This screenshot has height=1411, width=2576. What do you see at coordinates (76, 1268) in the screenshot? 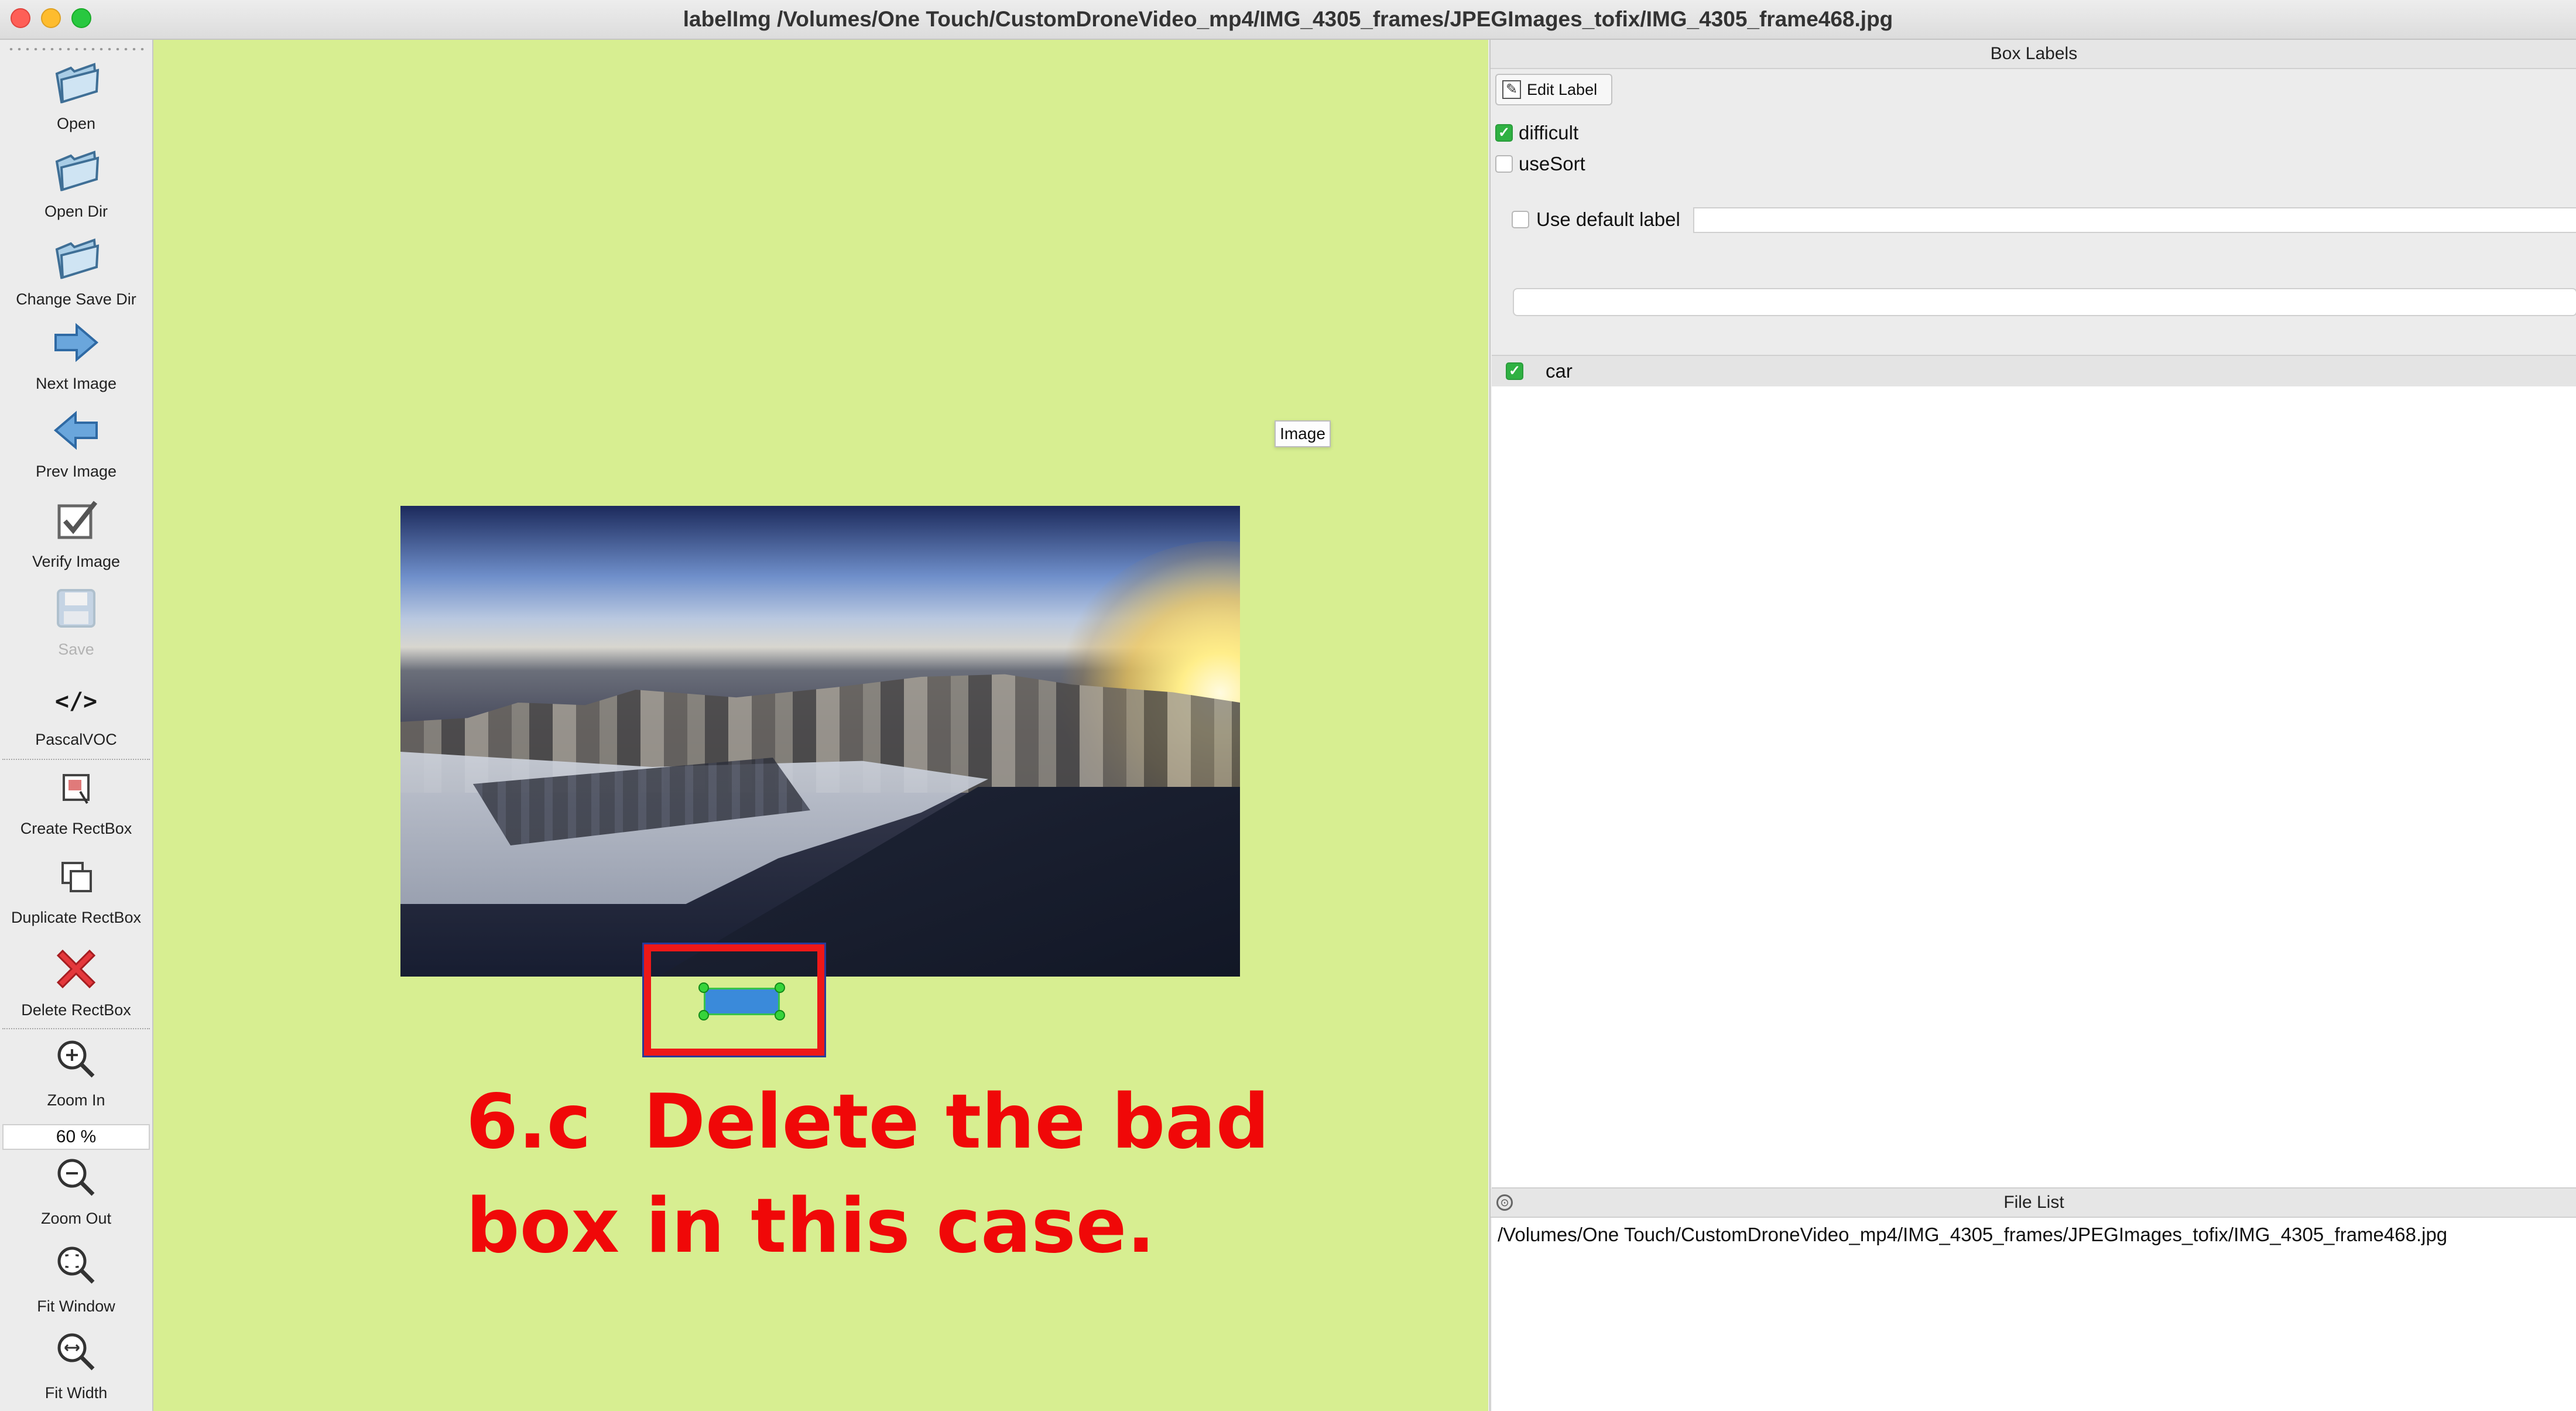
I see `fit-window-icon` at bounding box center [76, 1268].